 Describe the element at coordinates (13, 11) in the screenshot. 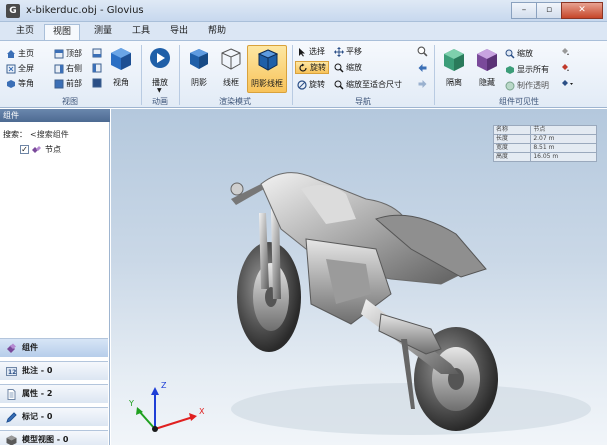

I see `app-icon: G` at that location.